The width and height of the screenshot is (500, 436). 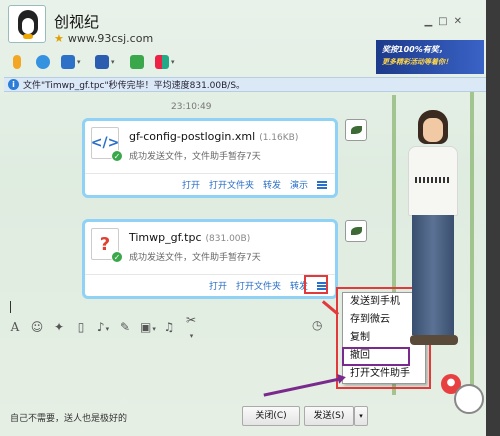 What do you see at coordinates (191, 107) in the screenshot?
I see `message-timestamp: 23:10:49` at bounding box center [191, 107].